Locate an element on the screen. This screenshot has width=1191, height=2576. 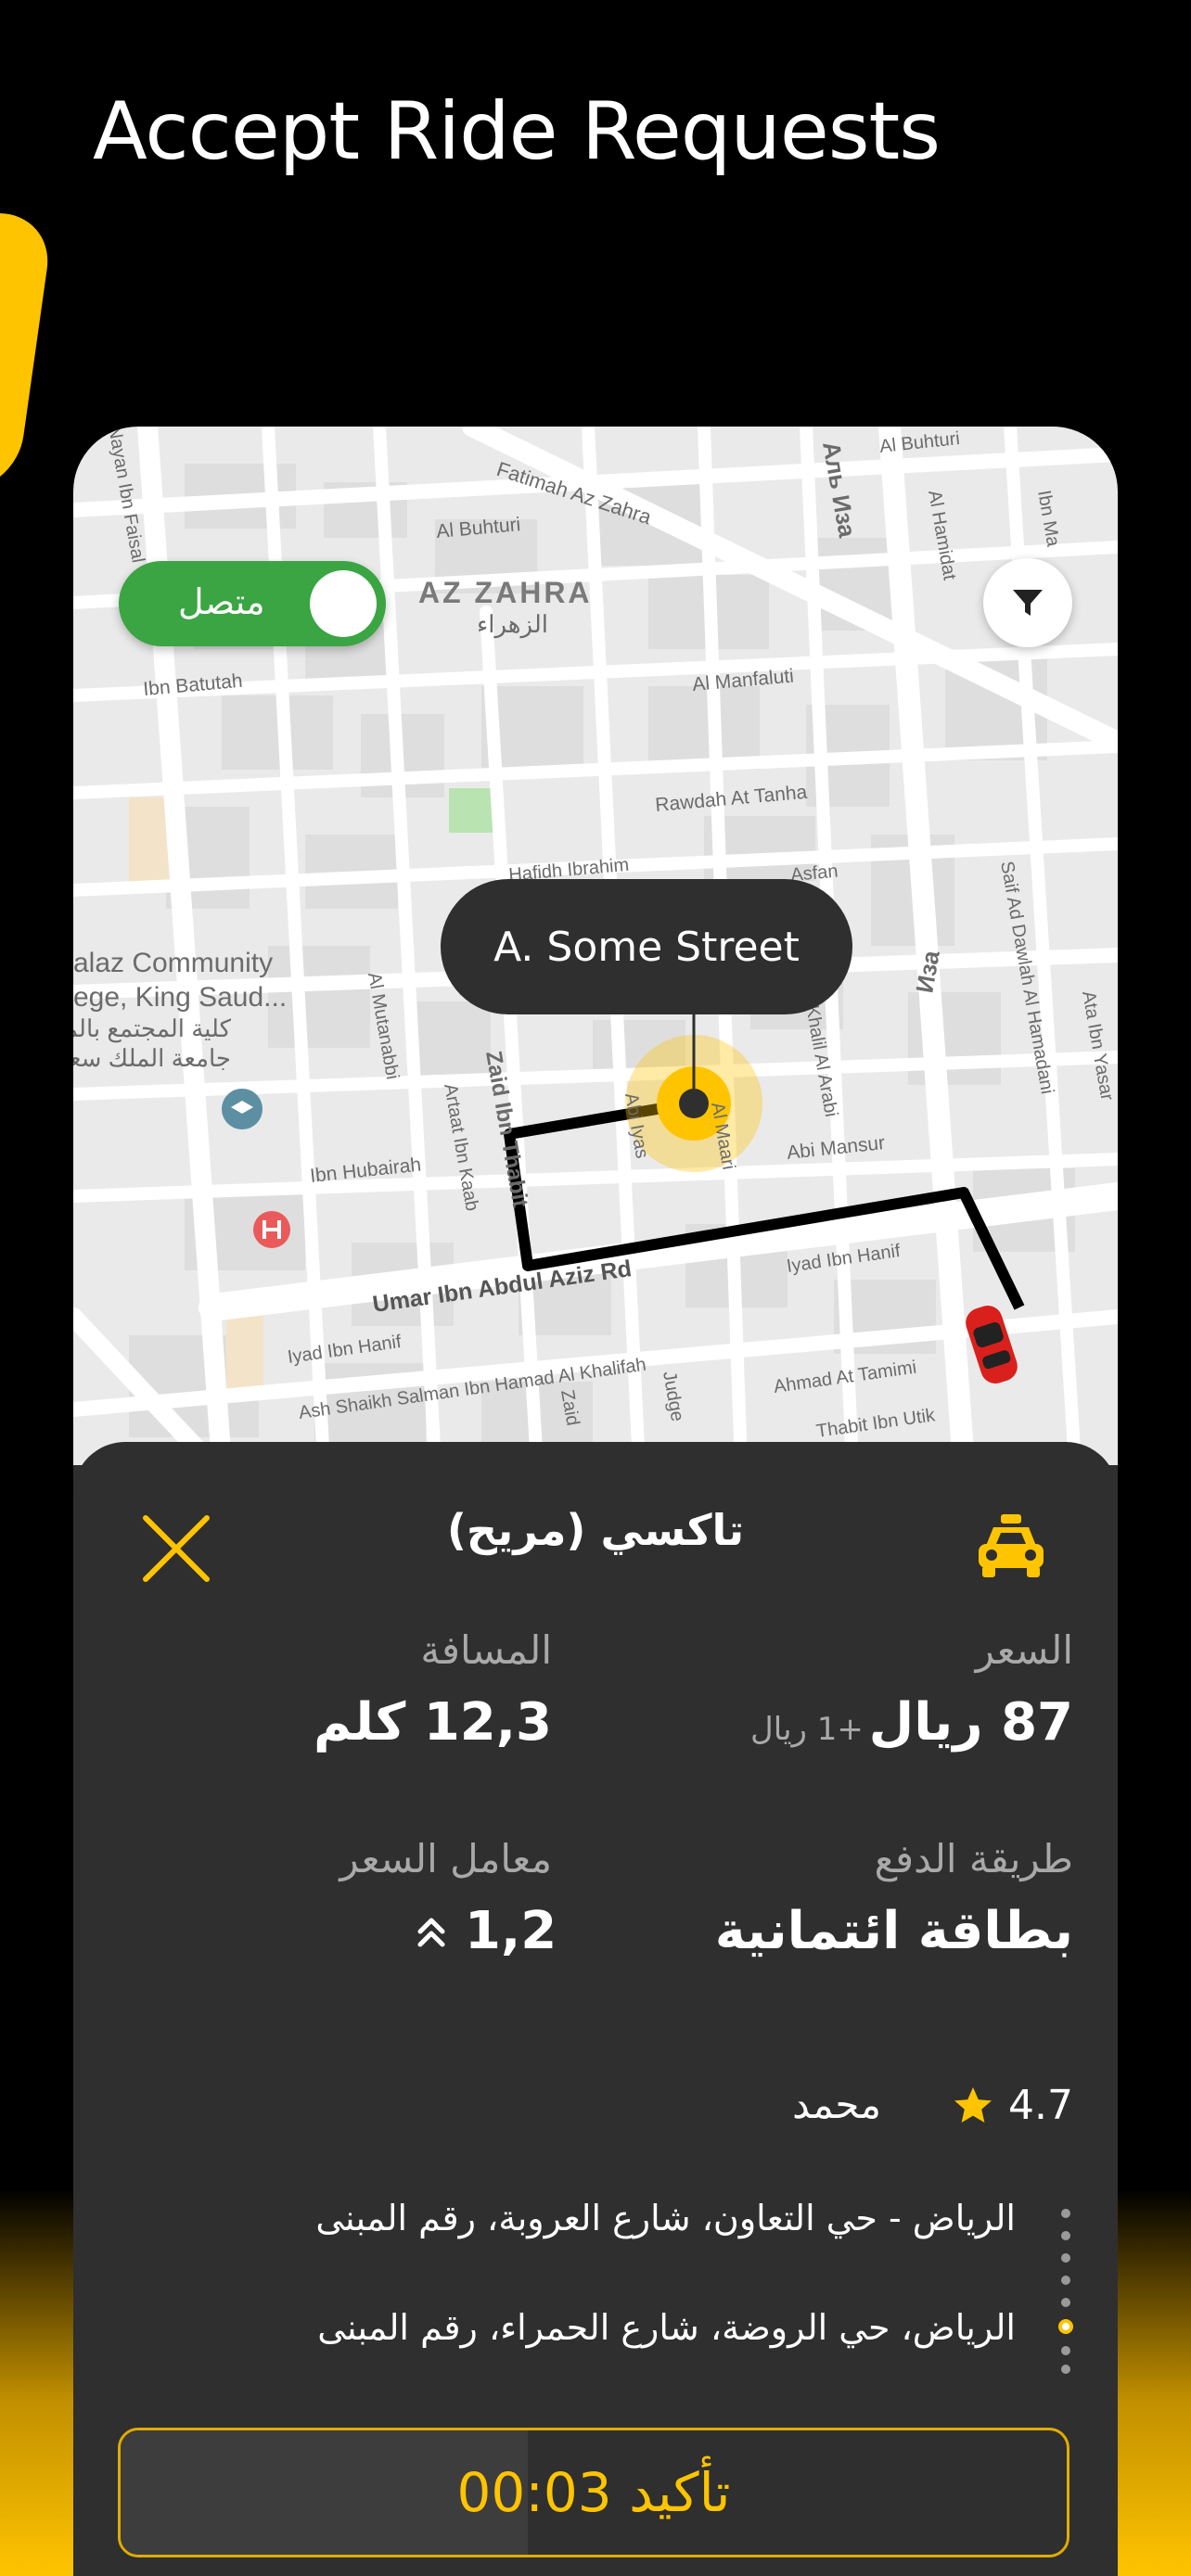
map-label: alaz Community is located at coordinates (173, 963).